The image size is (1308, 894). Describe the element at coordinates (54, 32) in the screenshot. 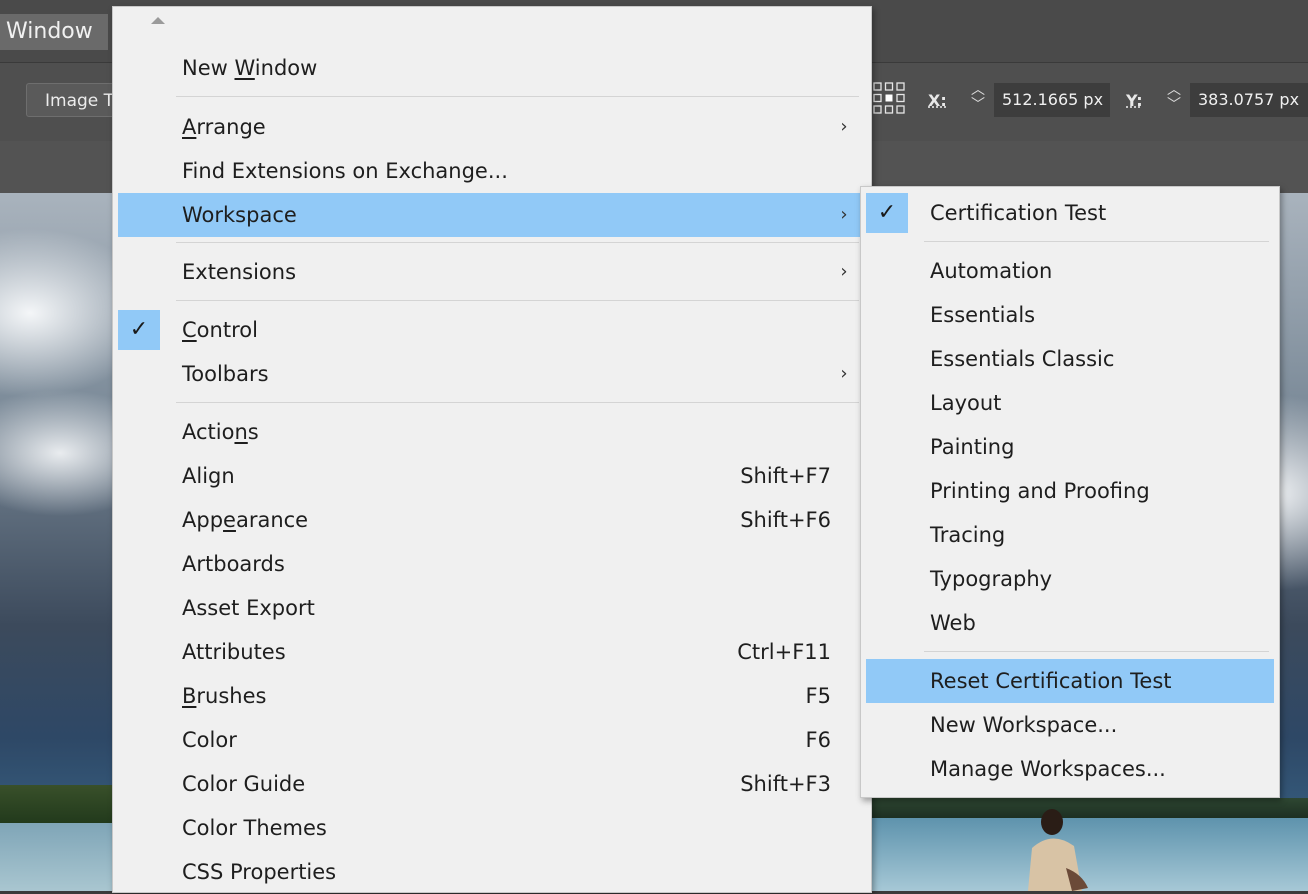

I see `menubar-window: Window` at that location.